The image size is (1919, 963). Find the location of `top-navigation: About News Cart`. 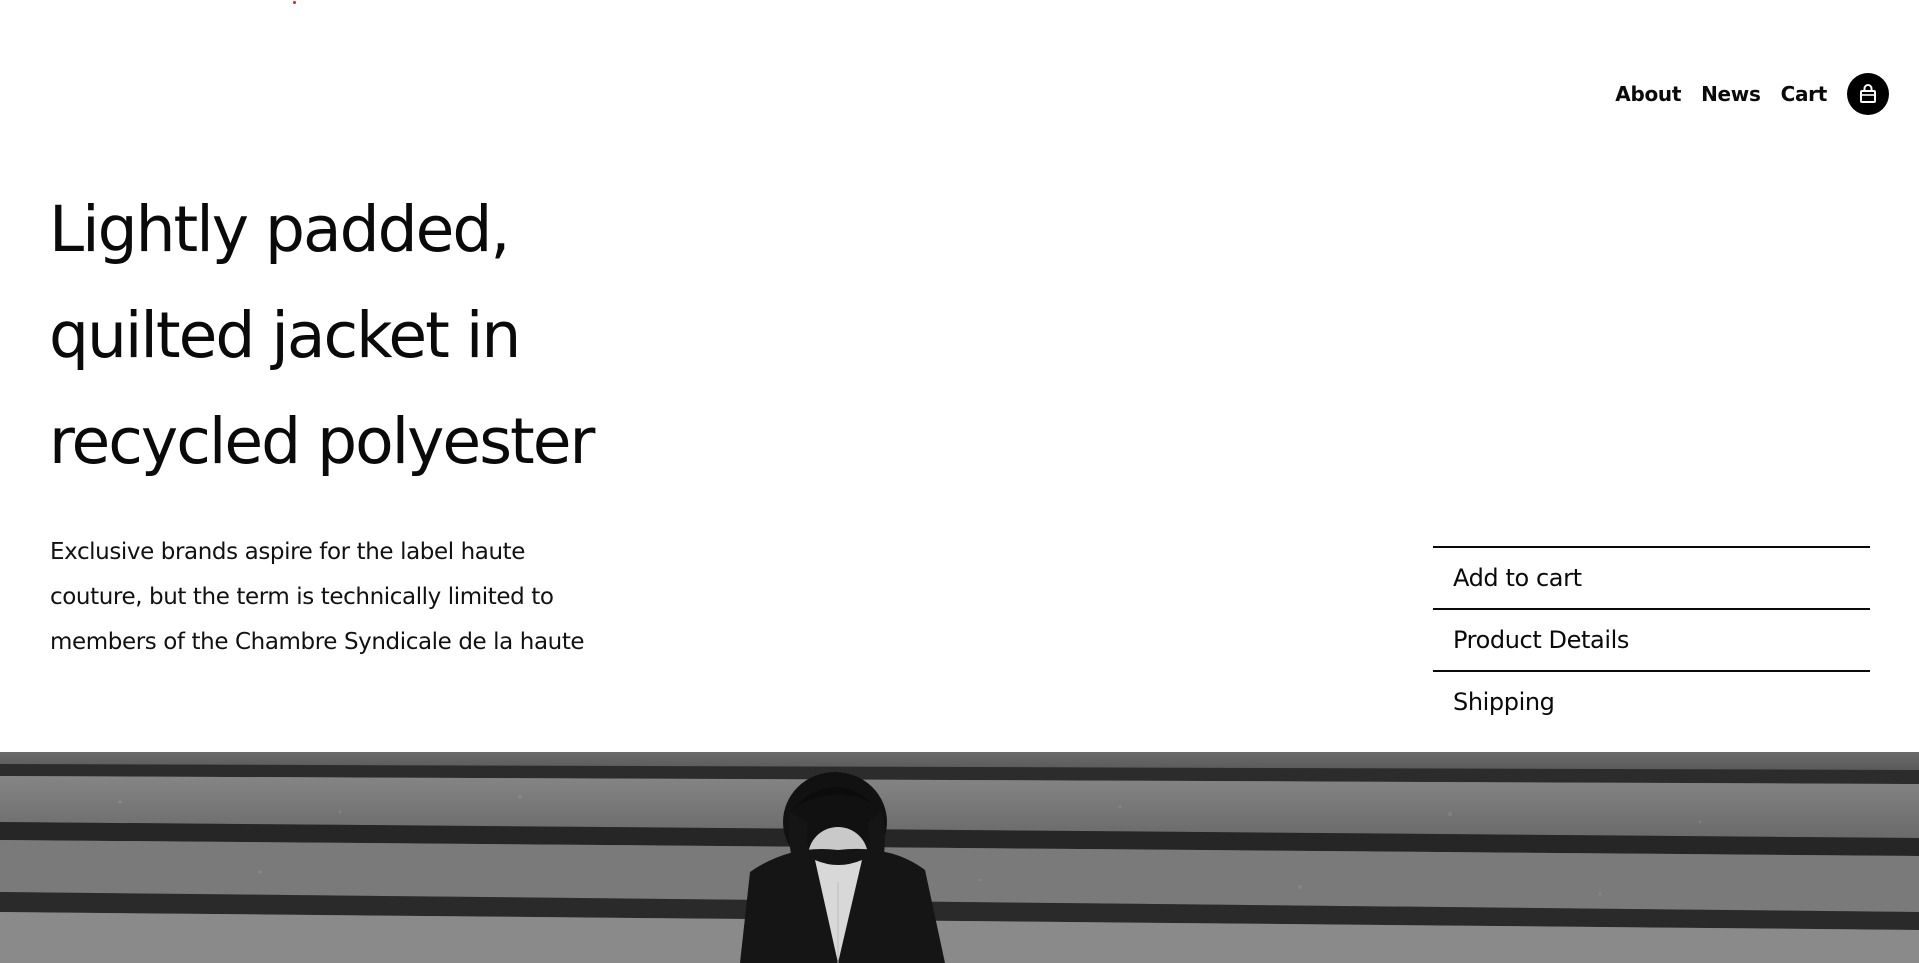

top-navigation: About News Cart is located at coordinates (1752, 94).